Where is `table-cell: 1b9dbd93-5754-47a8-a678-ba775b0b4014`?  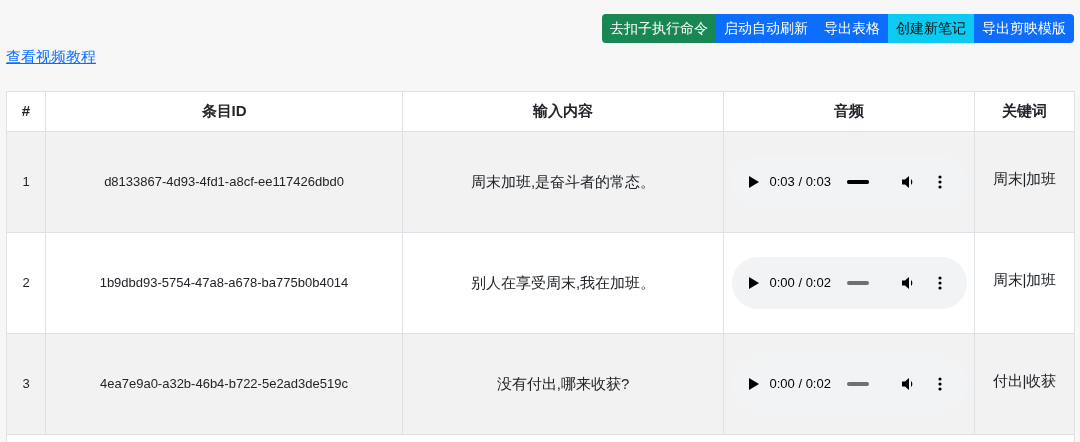 table-cell: 1b9dbd93-5754-47a8-a678-ba775b0b4014 is located at coordinates (224, 283).